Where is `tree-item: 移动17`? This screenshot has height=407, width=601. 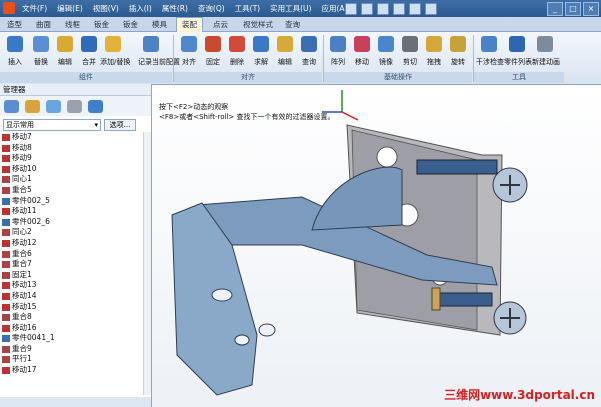 tree-item: 移动17 is located at coordinates (71, 370).